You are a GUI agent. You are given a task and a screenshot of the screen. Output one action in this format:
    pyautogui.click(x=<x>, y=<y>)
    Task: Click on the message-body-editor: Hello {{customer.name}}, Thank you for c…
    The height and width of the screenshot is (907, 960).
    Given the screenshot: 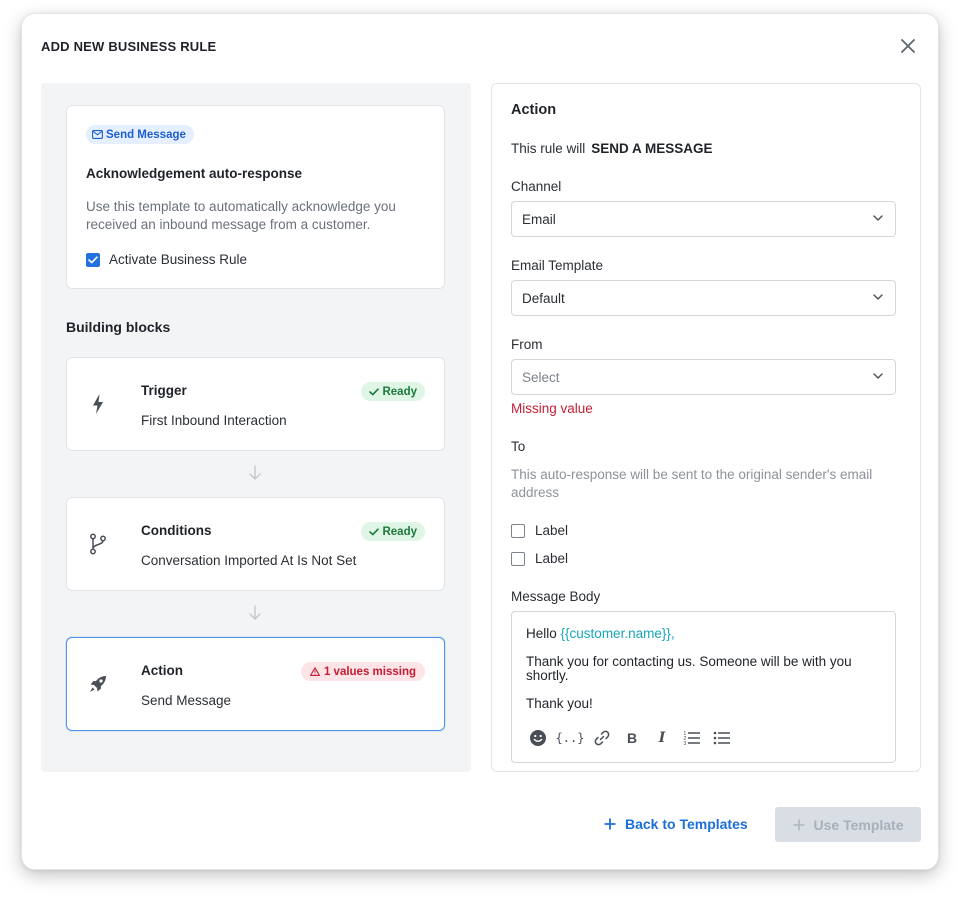 What is the action you would take?
    pyautogui.click(x=703, y=687)
    